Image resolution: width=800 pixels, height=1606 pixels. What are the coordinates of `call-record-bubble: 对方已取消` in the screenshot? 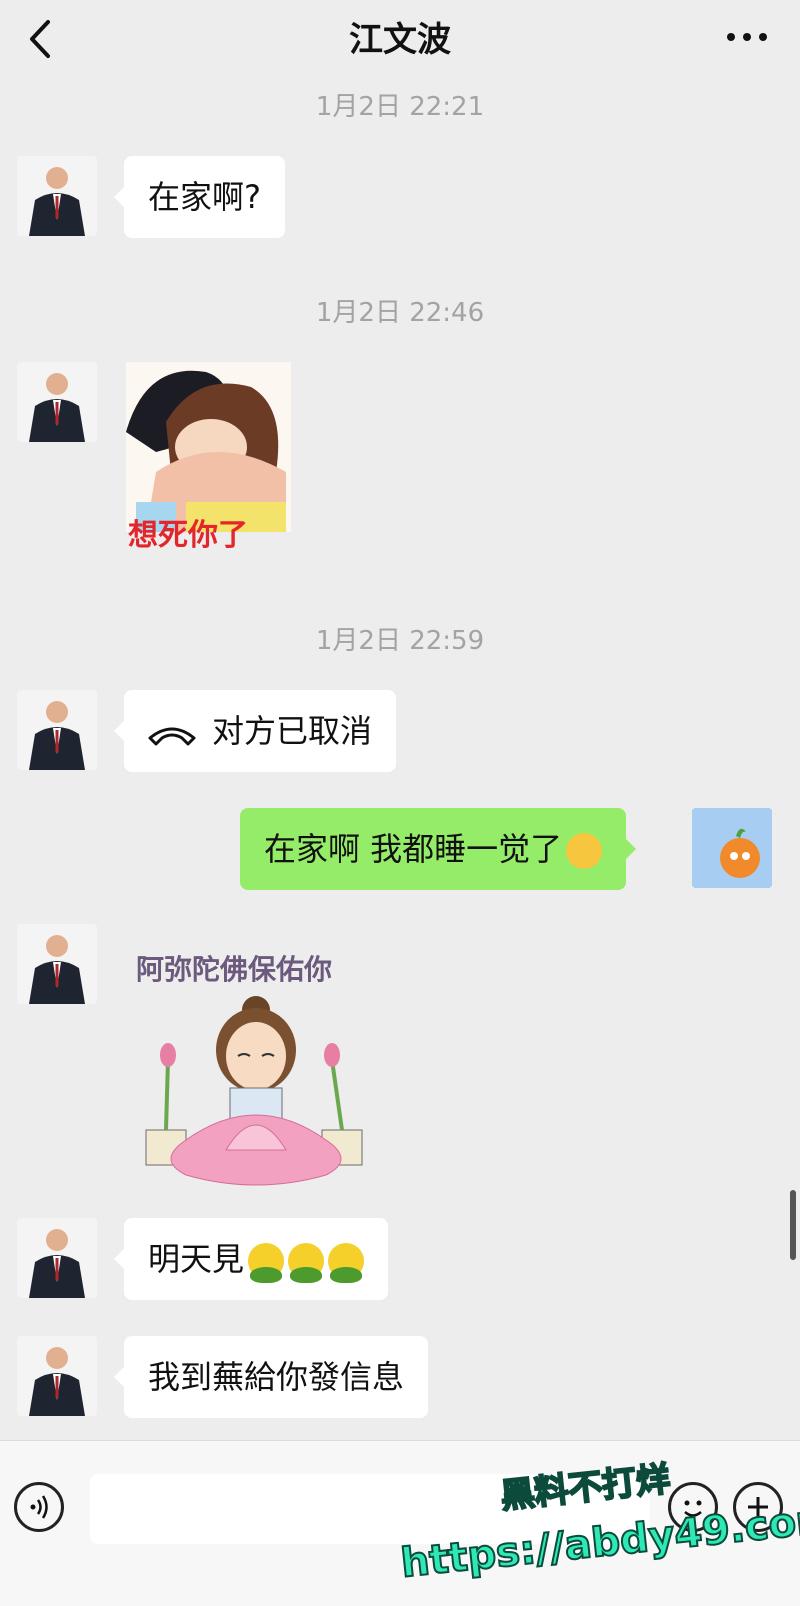 It's located at (255, 731).